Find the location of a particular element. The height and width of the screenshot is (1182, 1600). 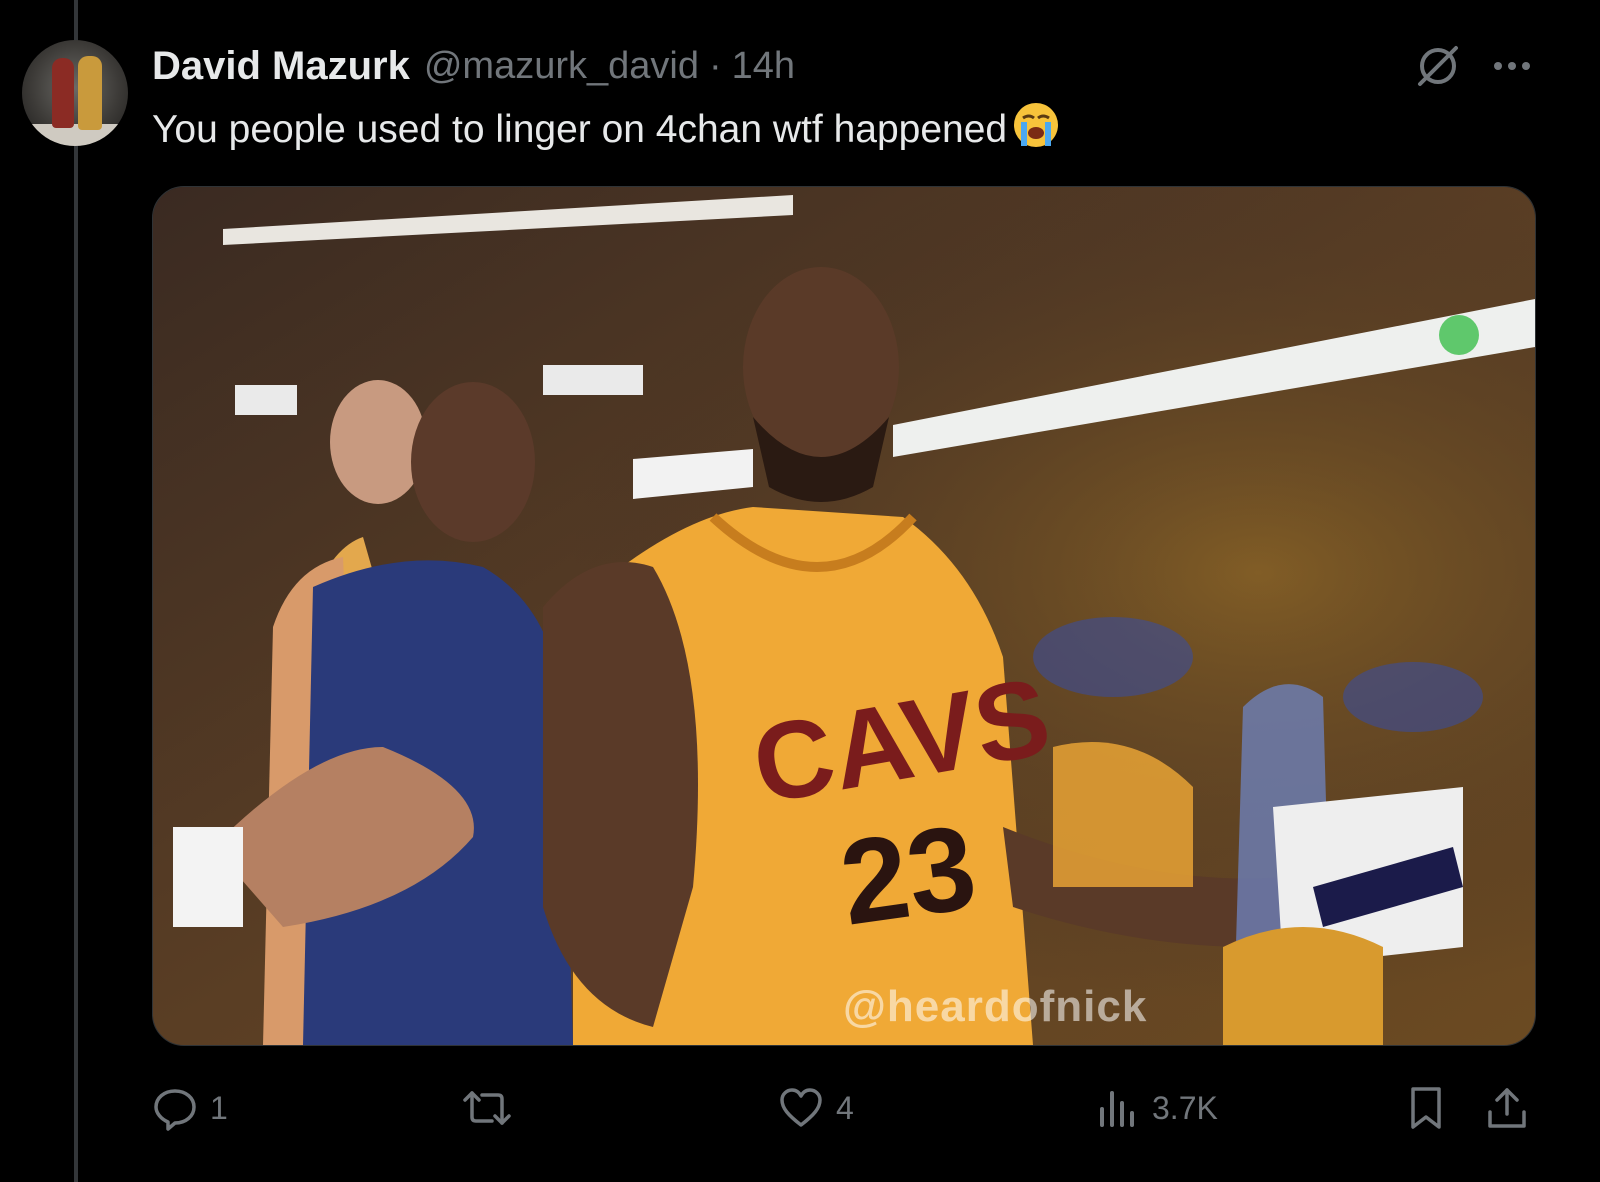

share-icon is located at coordinates (1507, 1108).